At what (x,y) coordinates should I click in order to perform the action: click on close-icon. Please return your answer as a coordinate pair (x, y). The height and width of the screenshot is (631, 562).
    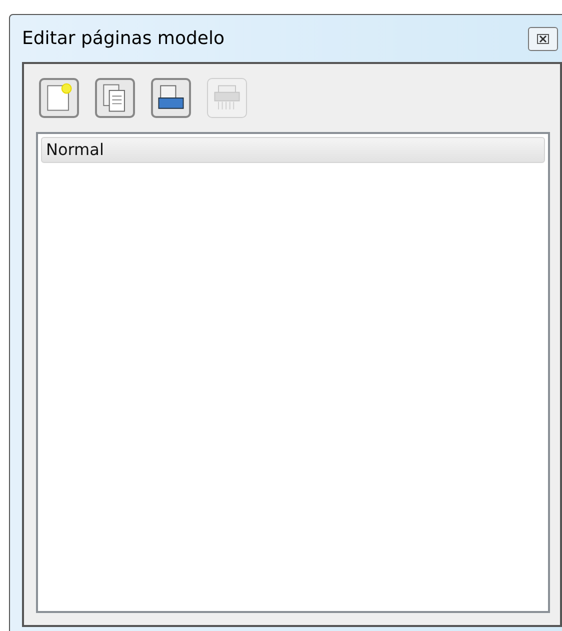
    Looking at the image, I should click on (543, 39).